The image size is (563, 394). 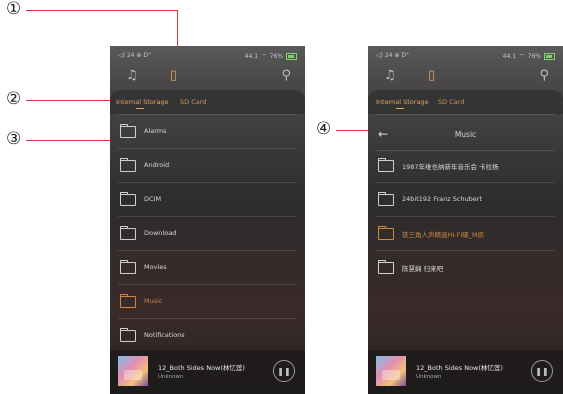 I want to click on folder-header: ← Music, so click(x=465, y=136).